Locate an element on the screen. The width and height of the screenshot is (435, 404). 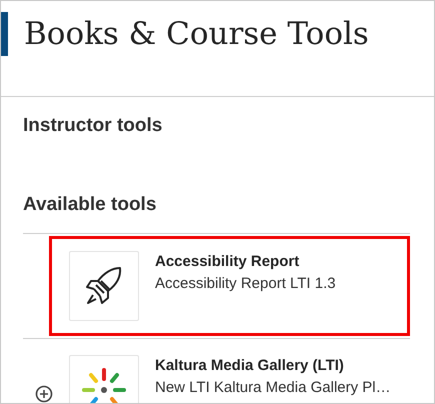
page-title: Books & Course Tools is located at coordinates (196, 34).